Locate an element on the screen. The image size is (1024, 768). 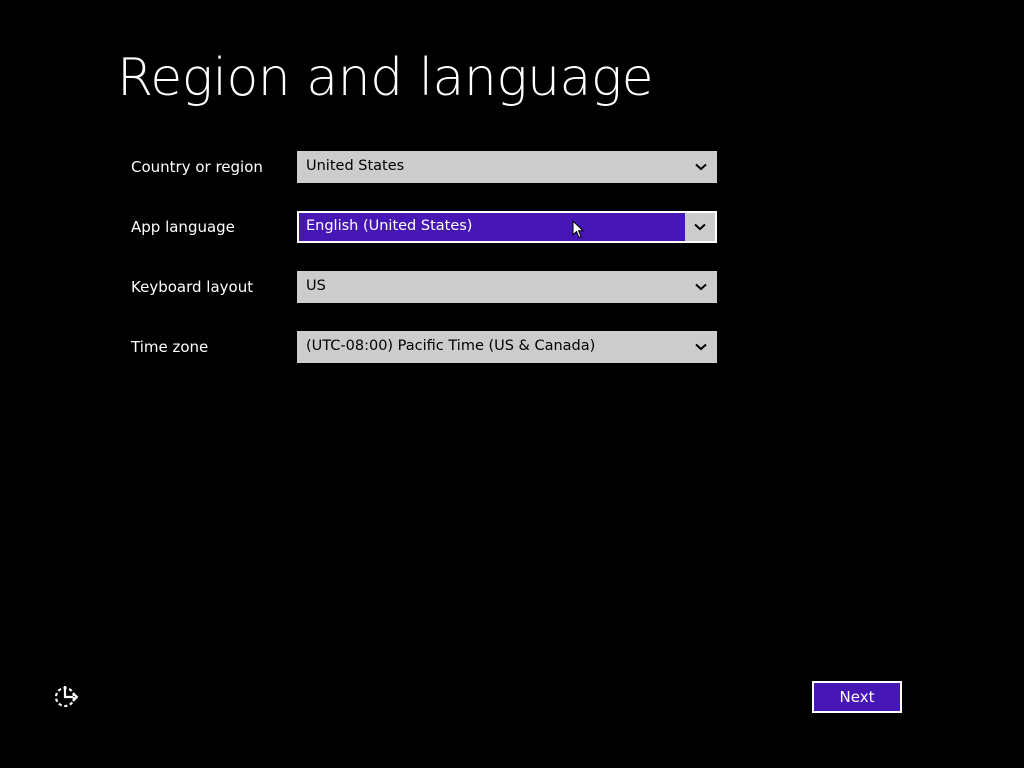
time-zone-dropdown: (UTC-08:00) Pacific Time (US & Canada) is located at coordinates (507, 347).